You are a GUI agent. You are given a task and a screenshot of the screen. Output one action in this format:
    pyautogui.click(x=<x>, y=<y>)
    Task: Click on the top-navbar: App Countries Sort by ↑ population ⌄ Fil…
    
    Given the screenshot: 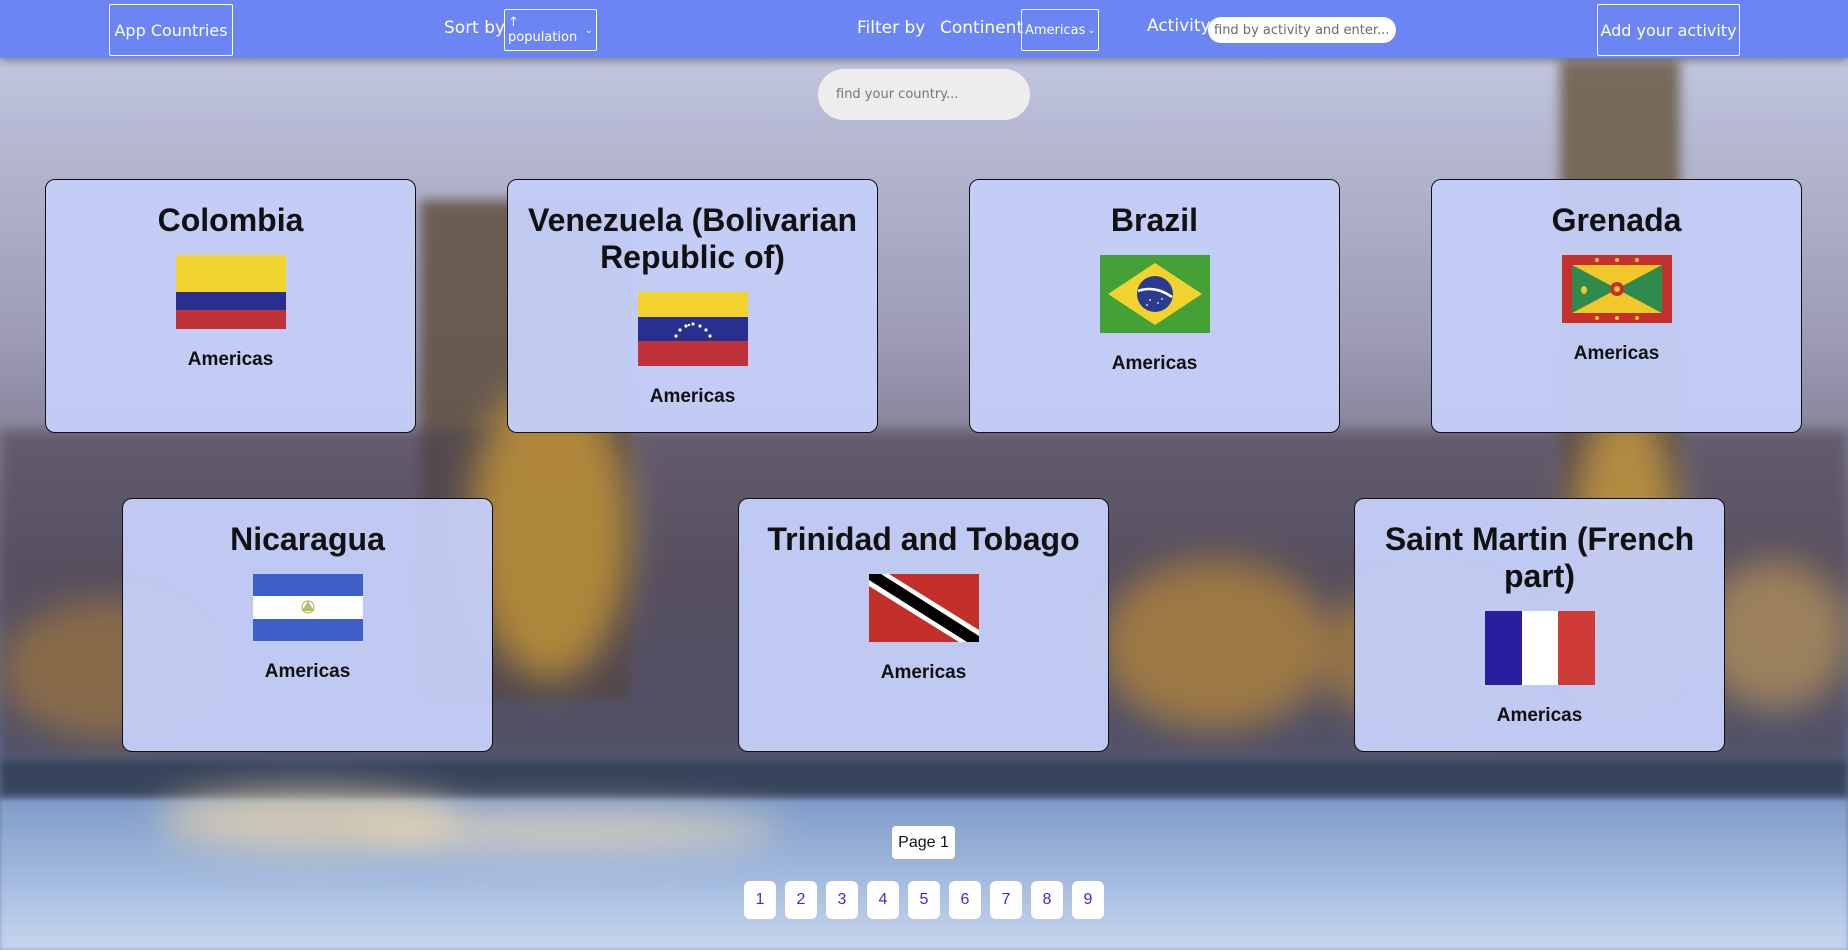 What is the action you would take?
    pyautogui.click(x=924, y=29)
    